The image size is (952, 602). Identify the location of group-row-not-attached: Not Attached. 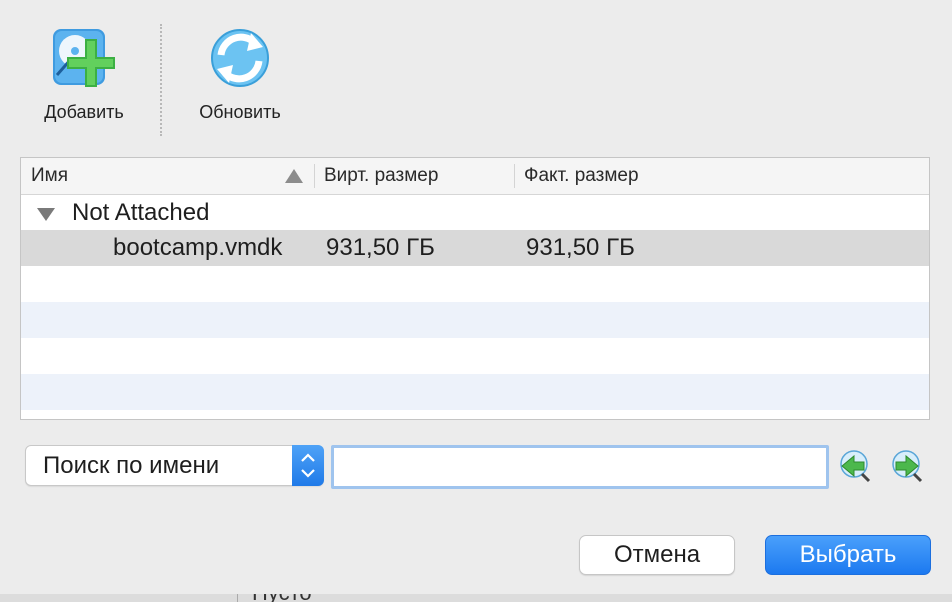
(475, 212).